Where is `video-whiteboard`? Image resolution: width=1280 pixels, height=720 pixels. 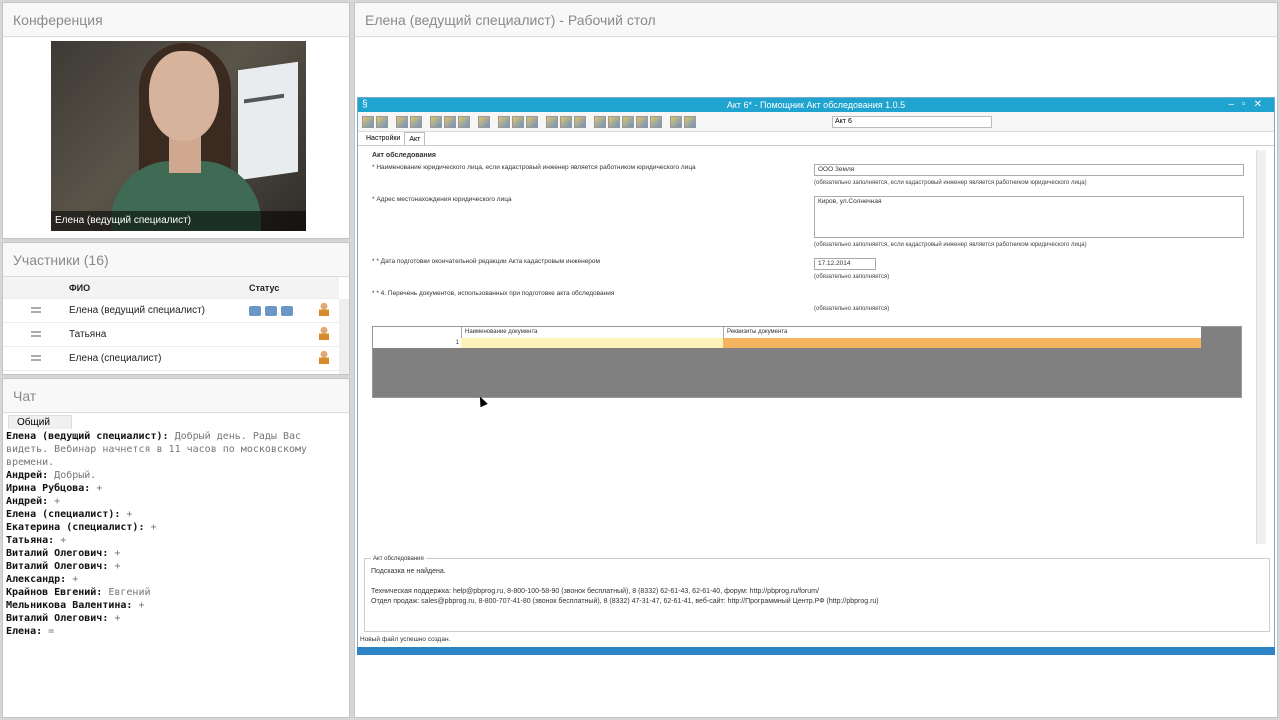
video-whiteboard is located at coordinates (268, 121).